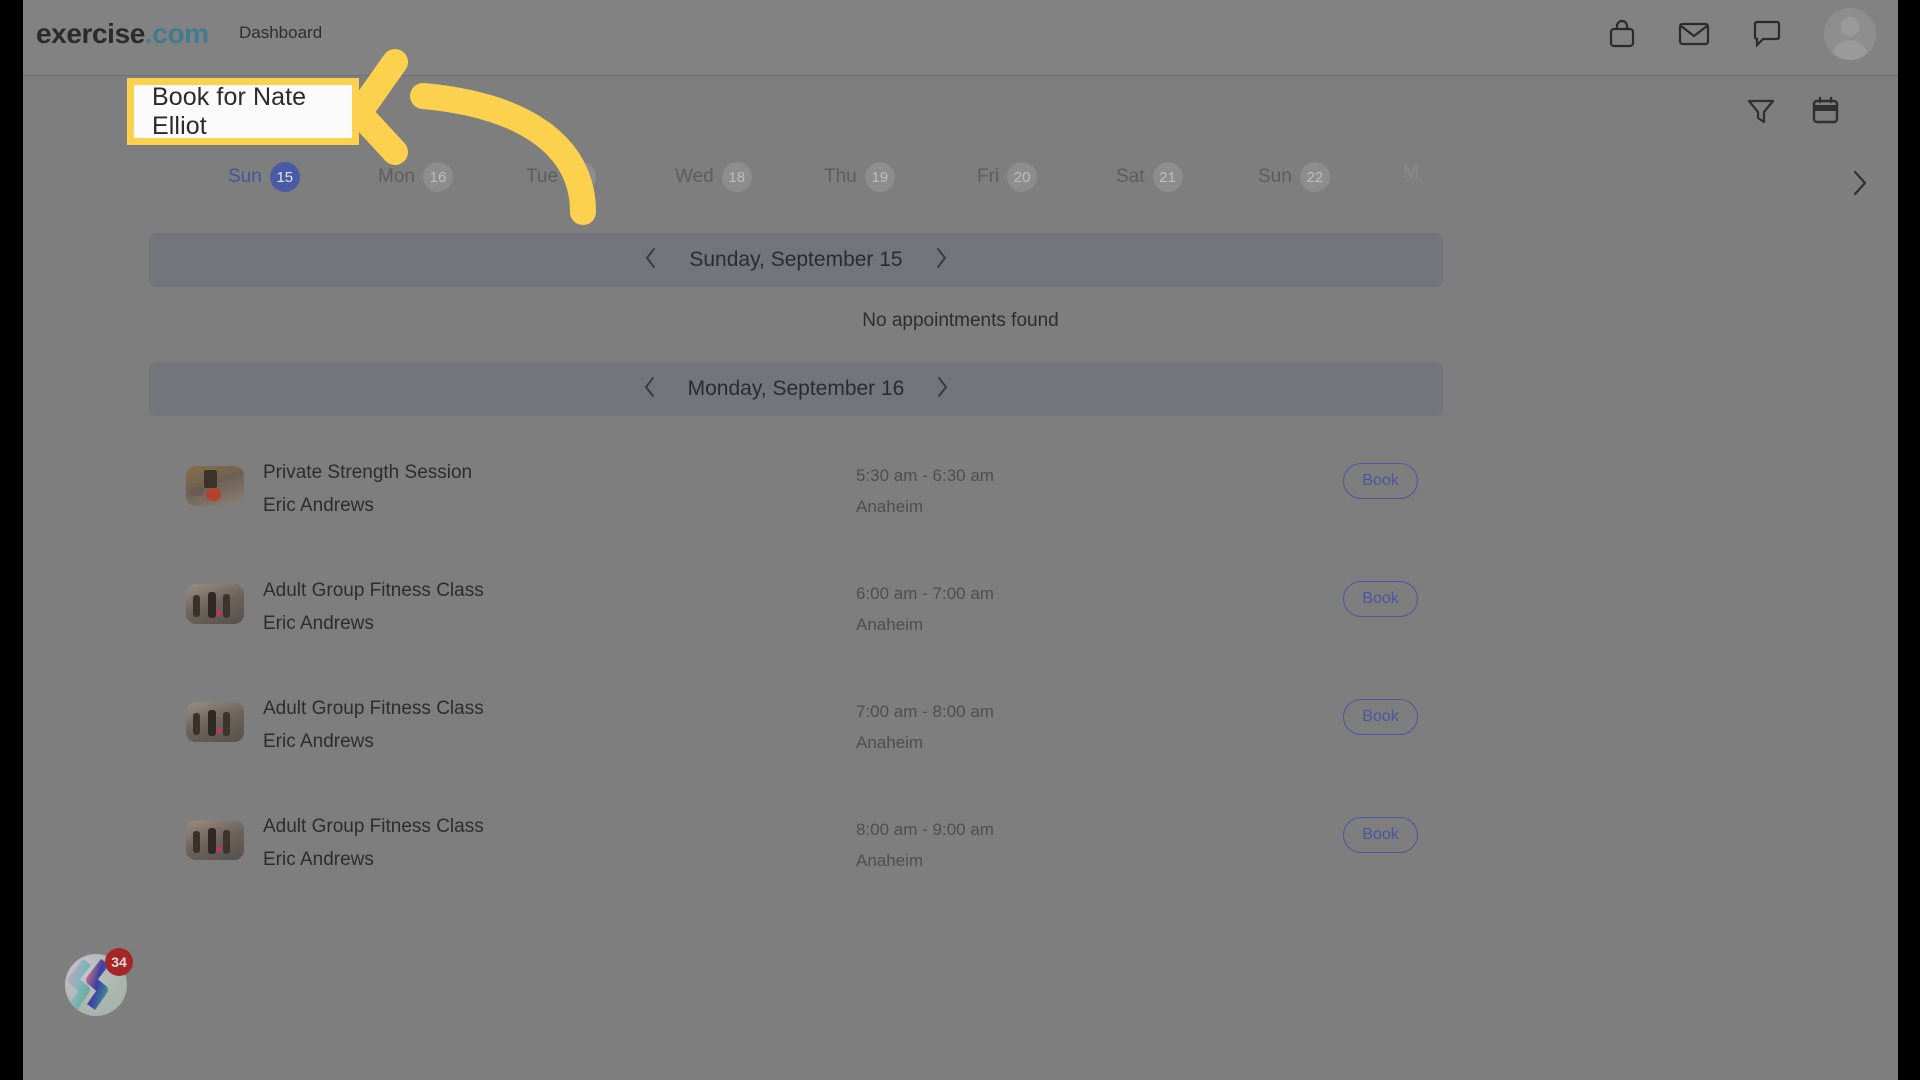  I want to click on appointment-time: 7:00 am - 8:00 am, so click(925, 711).